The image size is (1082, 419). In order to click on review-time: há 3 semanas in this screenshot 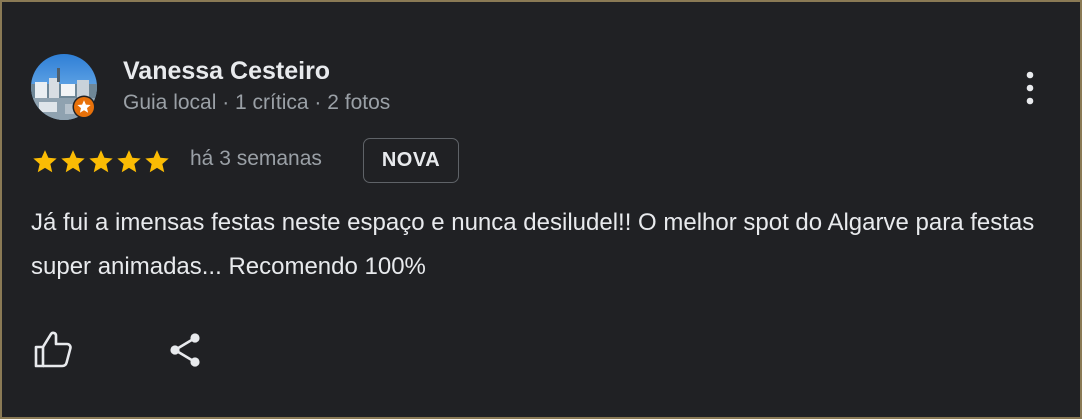, I will do `click(256, 158)`.